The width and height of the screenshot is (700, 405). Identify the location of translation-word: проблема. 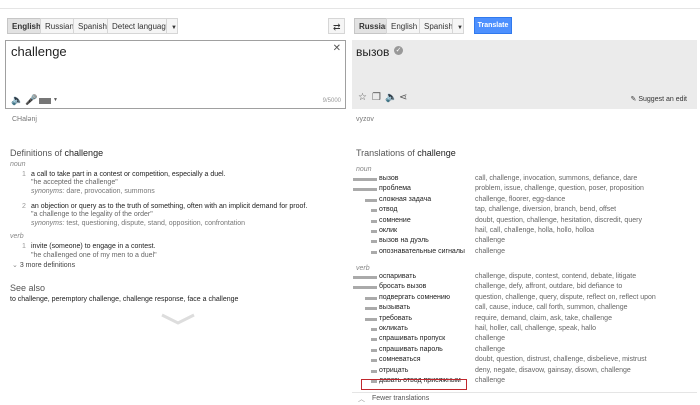
(395, 188).